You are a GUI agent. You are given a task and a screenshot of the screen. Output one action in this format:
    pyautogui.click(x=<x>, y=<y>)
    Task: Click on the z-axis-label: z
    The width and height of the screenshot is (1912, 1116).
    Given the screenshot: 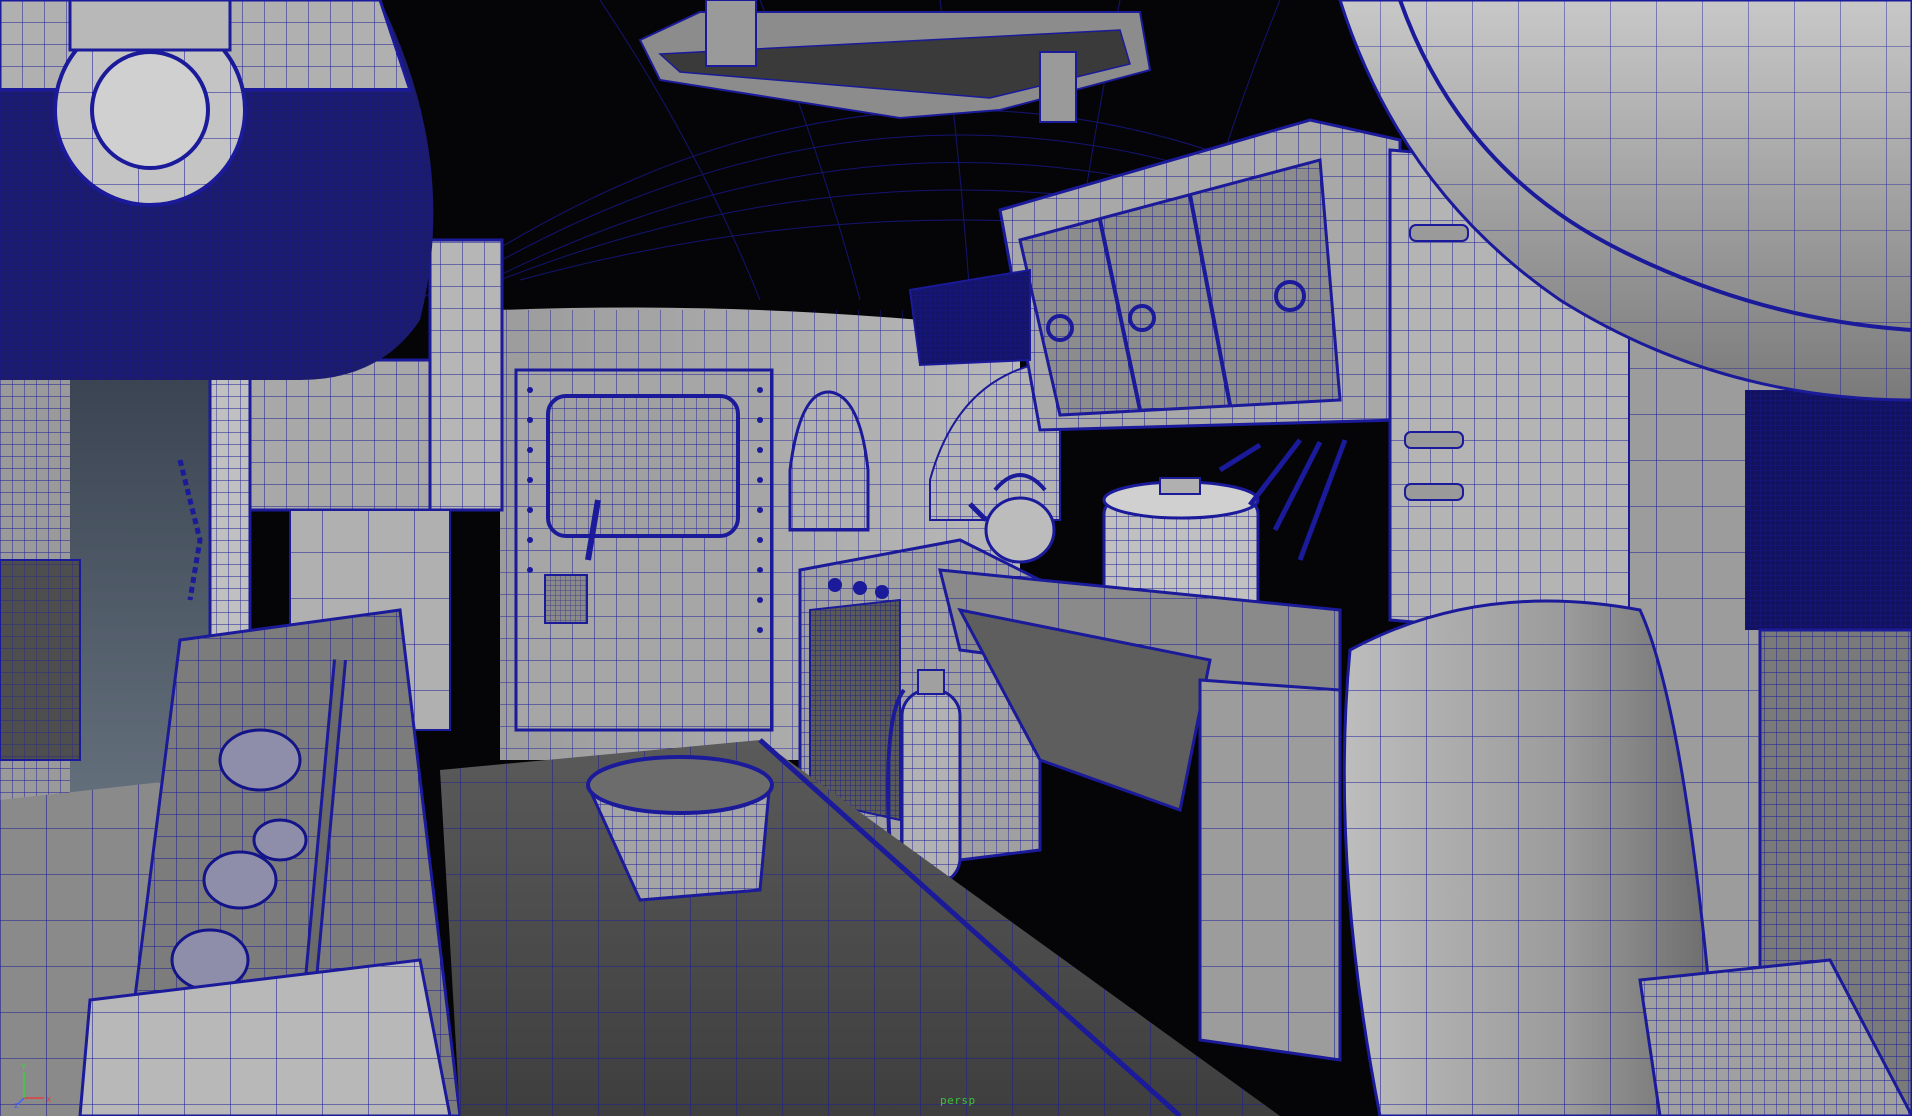 What is the action you would take?
    pyautogui.click(x=16, y=1104)
    